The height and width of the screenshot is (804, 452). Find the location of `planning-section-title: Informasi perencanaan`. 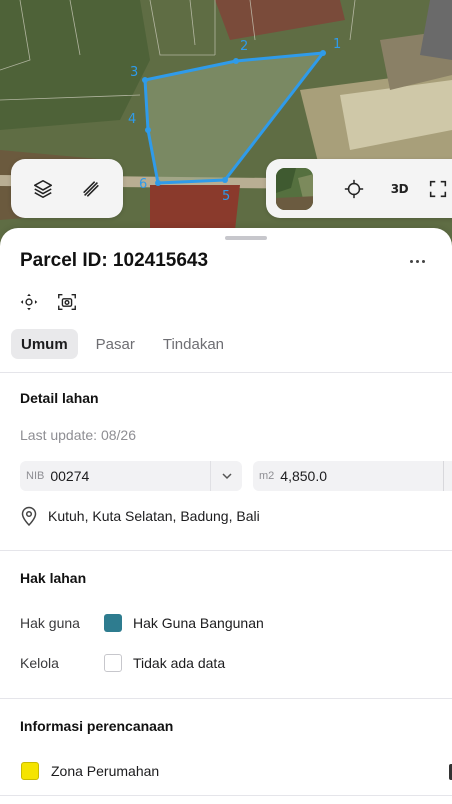

planning-section-title: Informasi perencanaan is located at coordinates (97, 726).